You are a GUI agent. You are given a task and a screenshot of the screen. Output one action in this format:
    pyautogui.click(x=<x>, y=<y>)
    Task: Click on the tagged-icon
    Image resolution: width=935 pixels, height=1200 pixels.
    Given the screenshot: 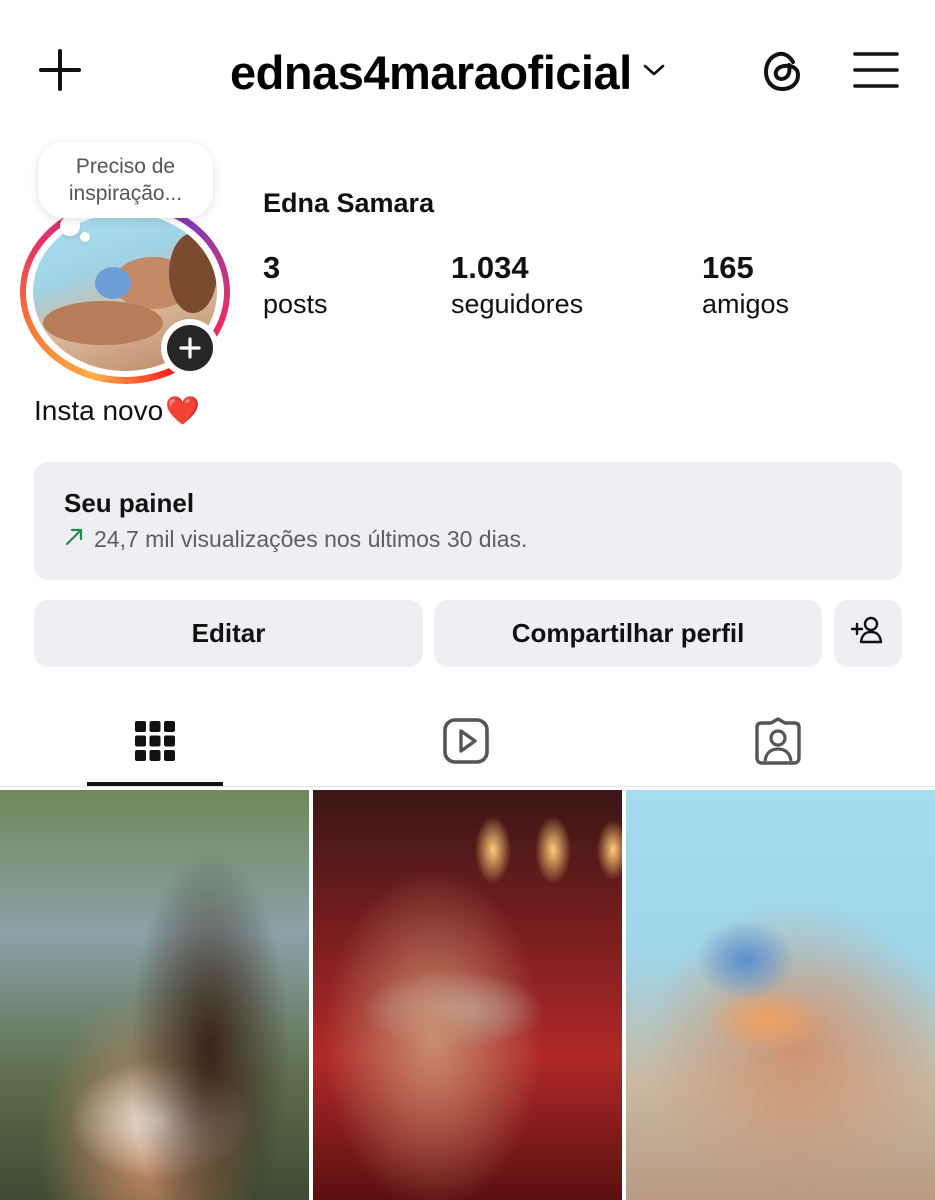 What is the action you would take?
    pyautogui.click(x=778, y=743)
    